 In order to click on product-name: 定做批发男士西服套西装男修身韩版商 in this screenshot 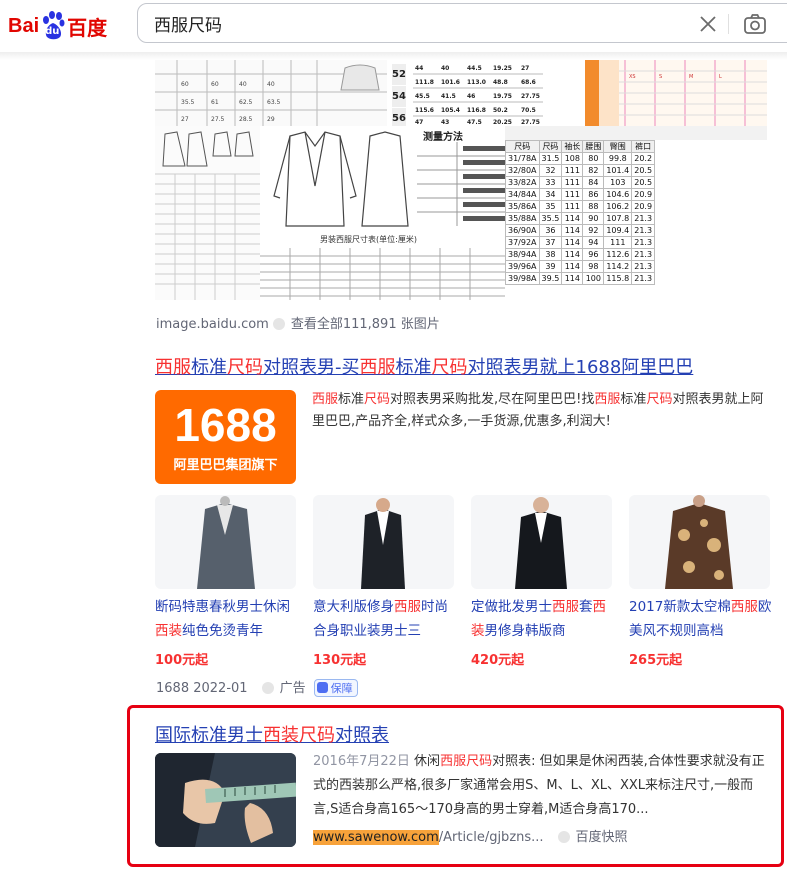, I will do `click(543, 619)`.